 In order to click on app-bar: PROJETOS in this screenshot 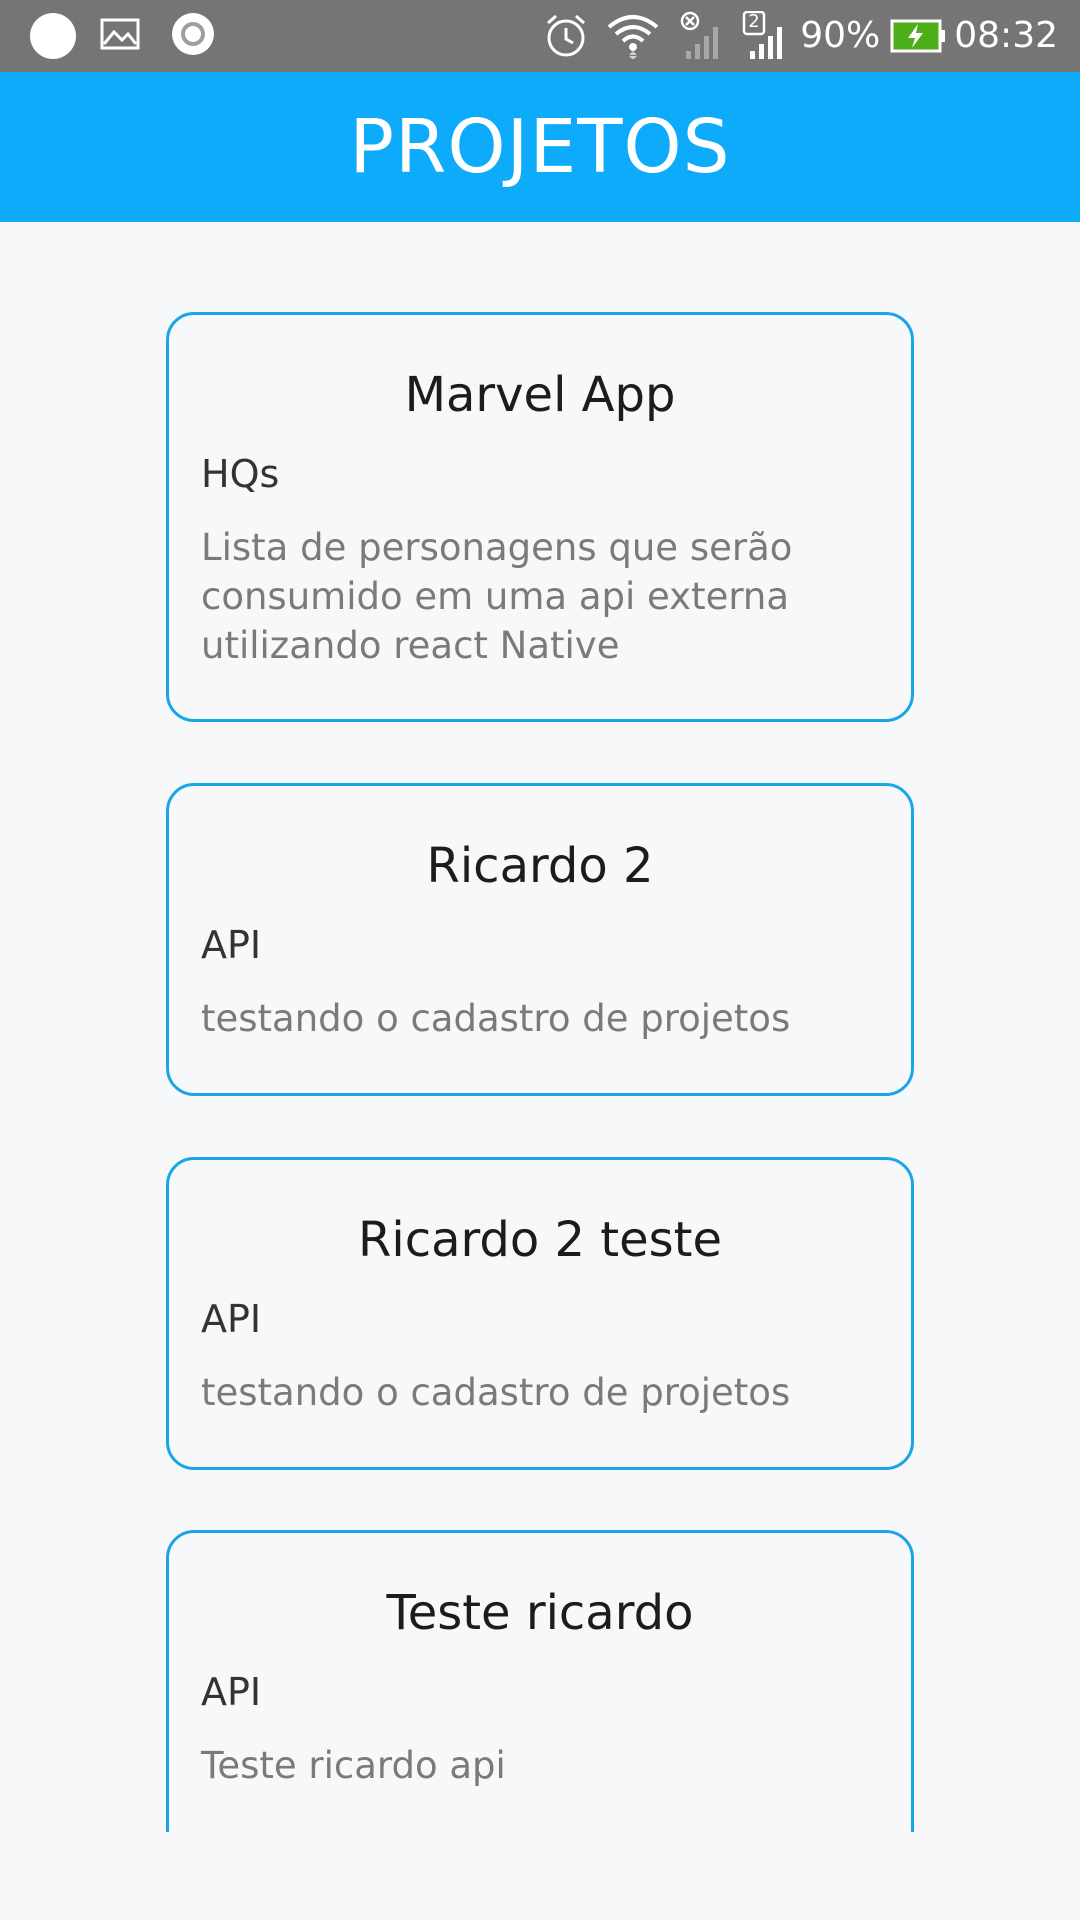, I will do `click(540, 147)`.